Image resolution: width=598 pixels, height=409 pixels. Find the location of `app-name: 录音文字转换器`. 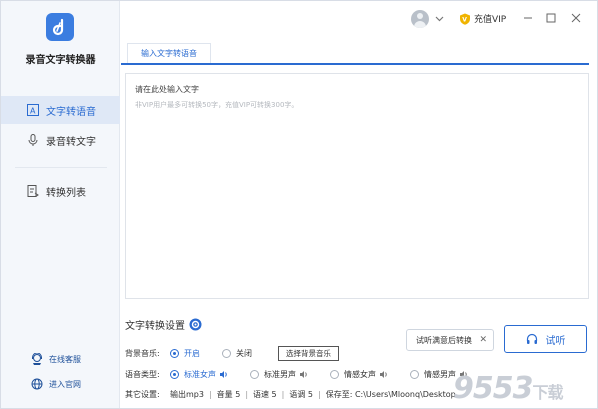

app-name: 录音文字转换器 is located at coordinates (60, 60).